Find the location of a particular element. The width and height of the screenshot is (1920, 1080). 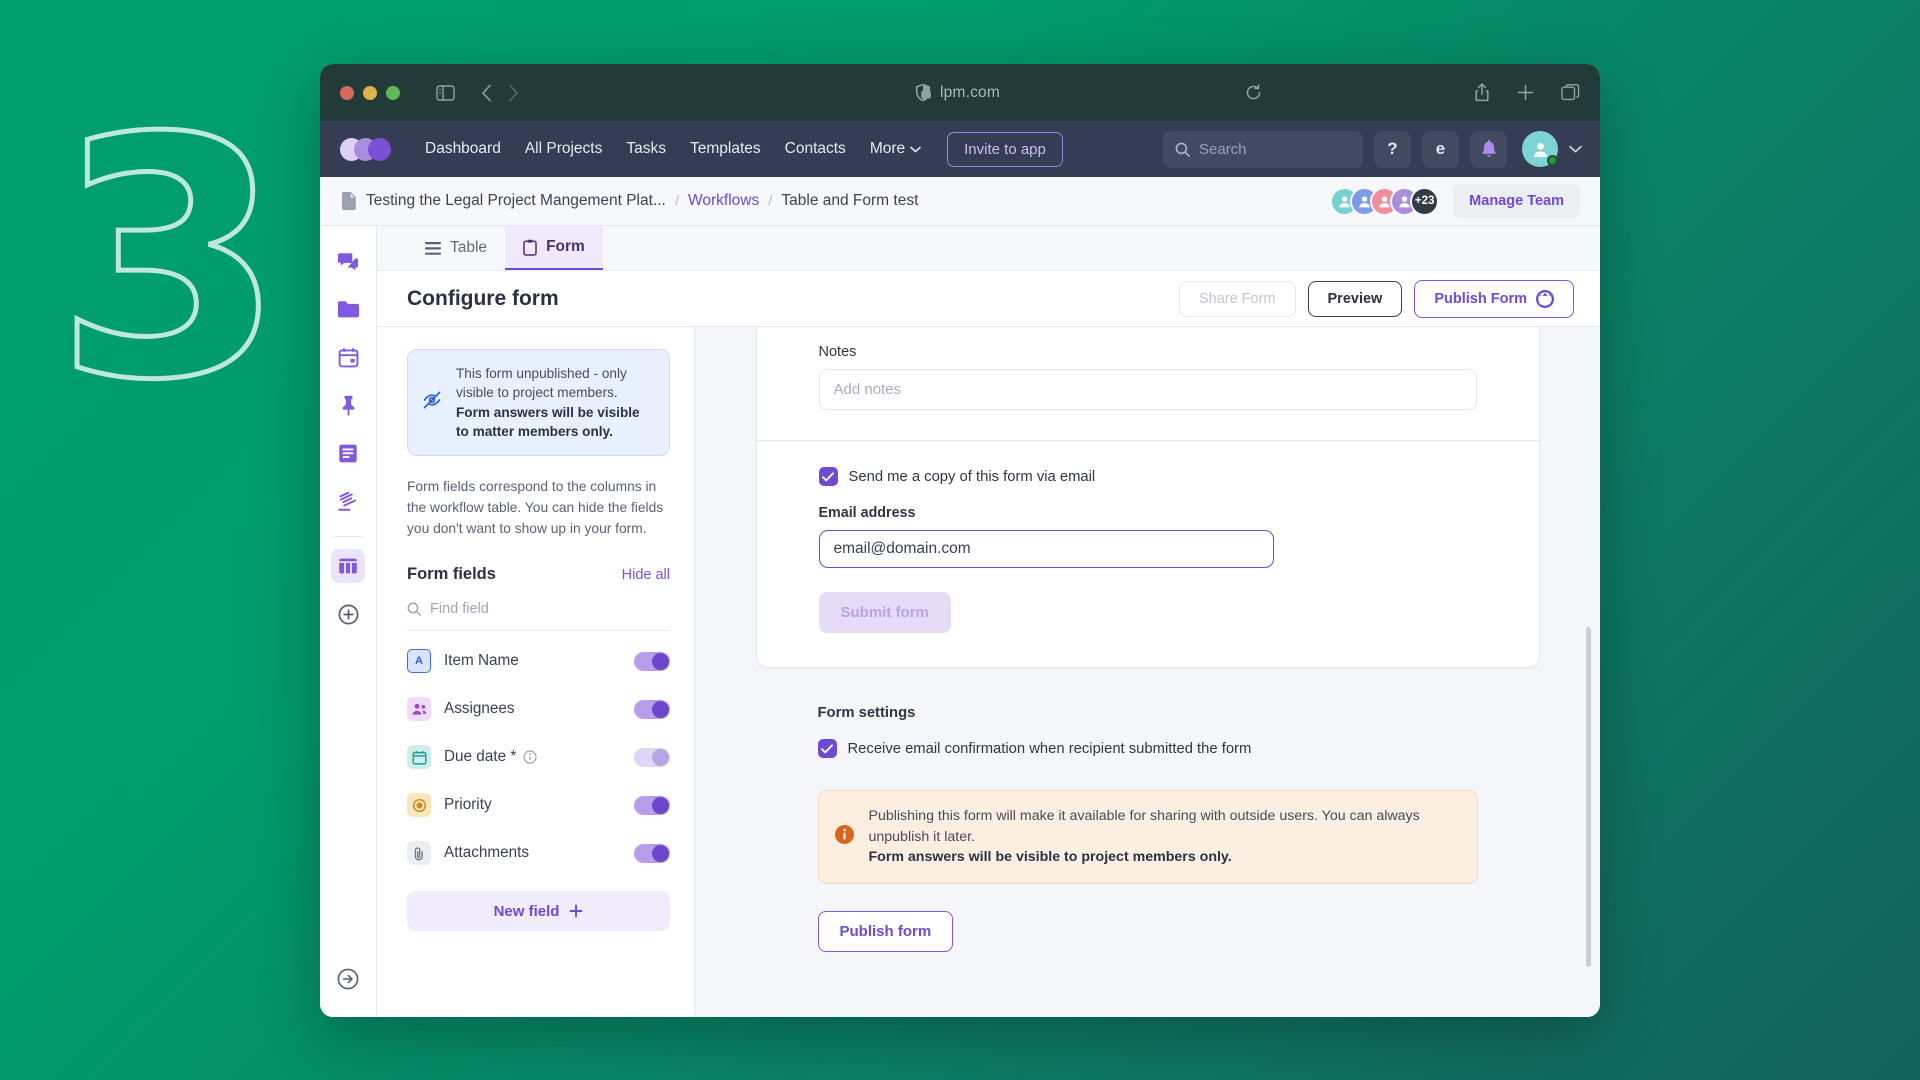

nav-link-dashboard: Dashboard is located at coordinates (463, 149).